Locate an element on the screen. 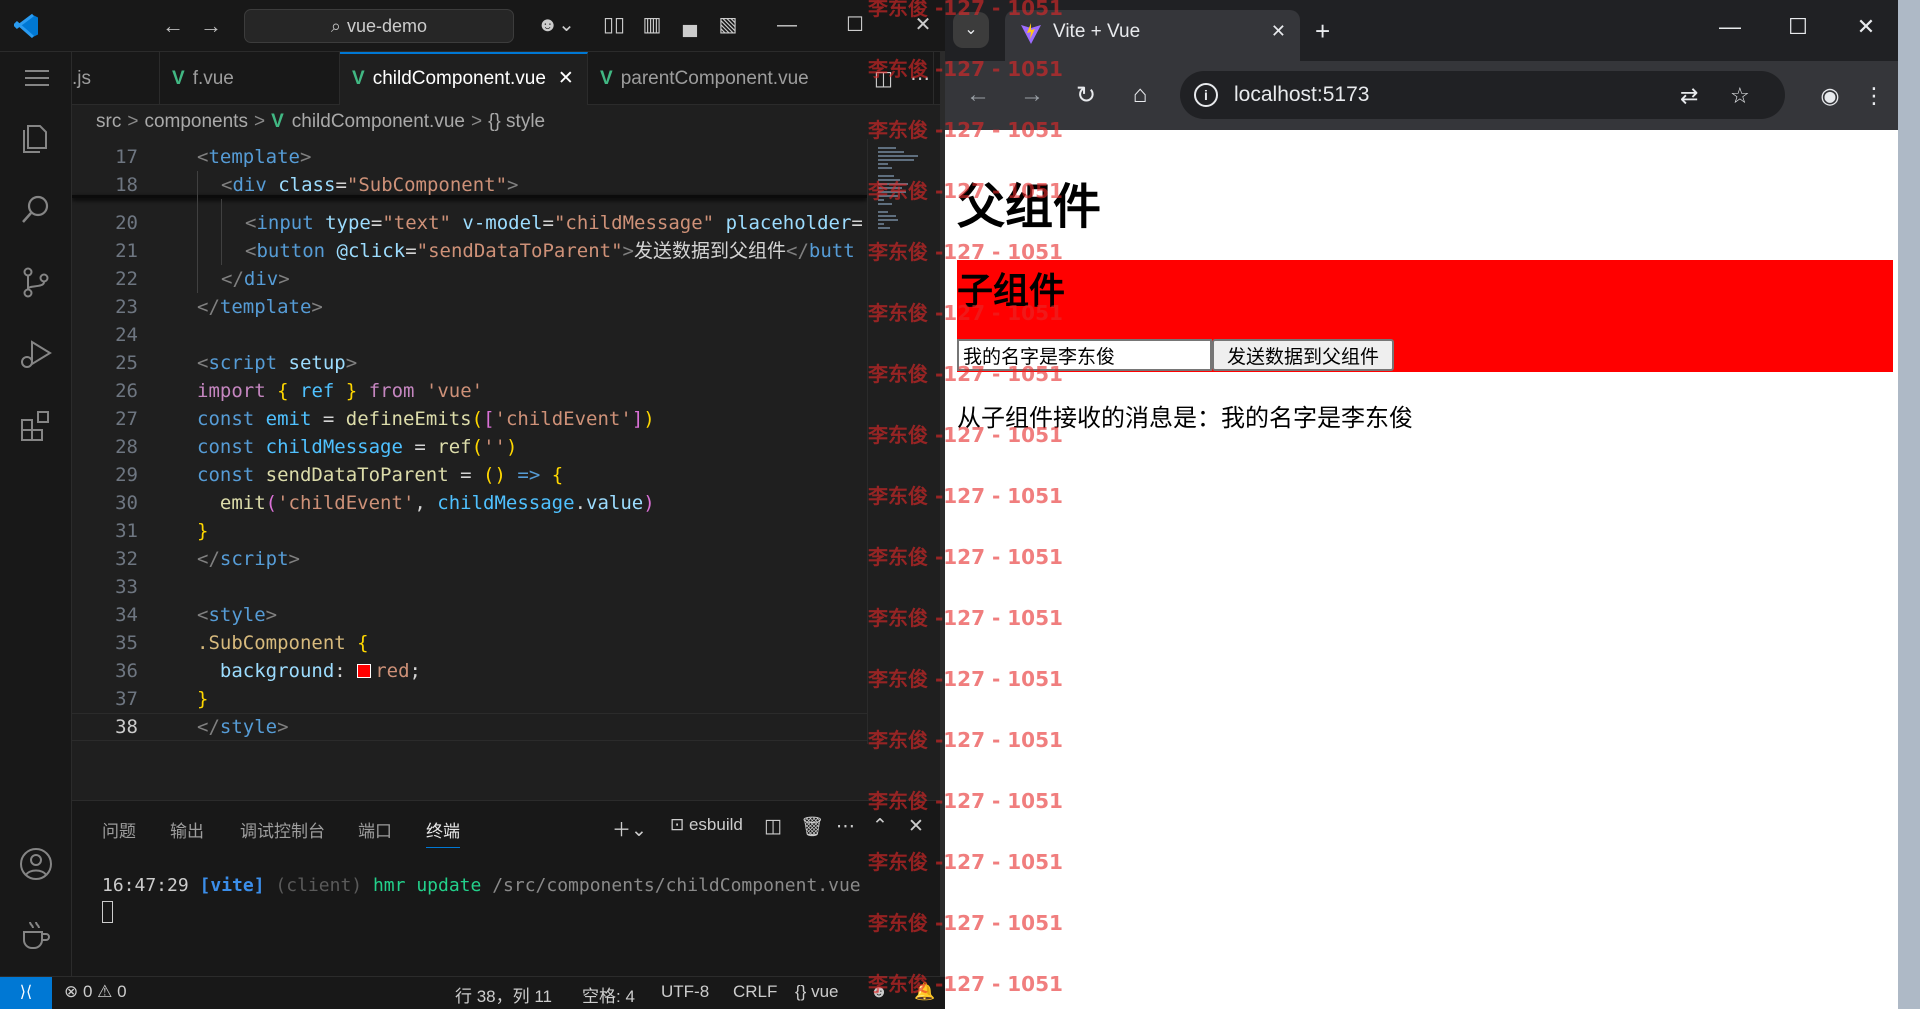  copilot-status-icon: ☻ is located at coordinates (879, 992).